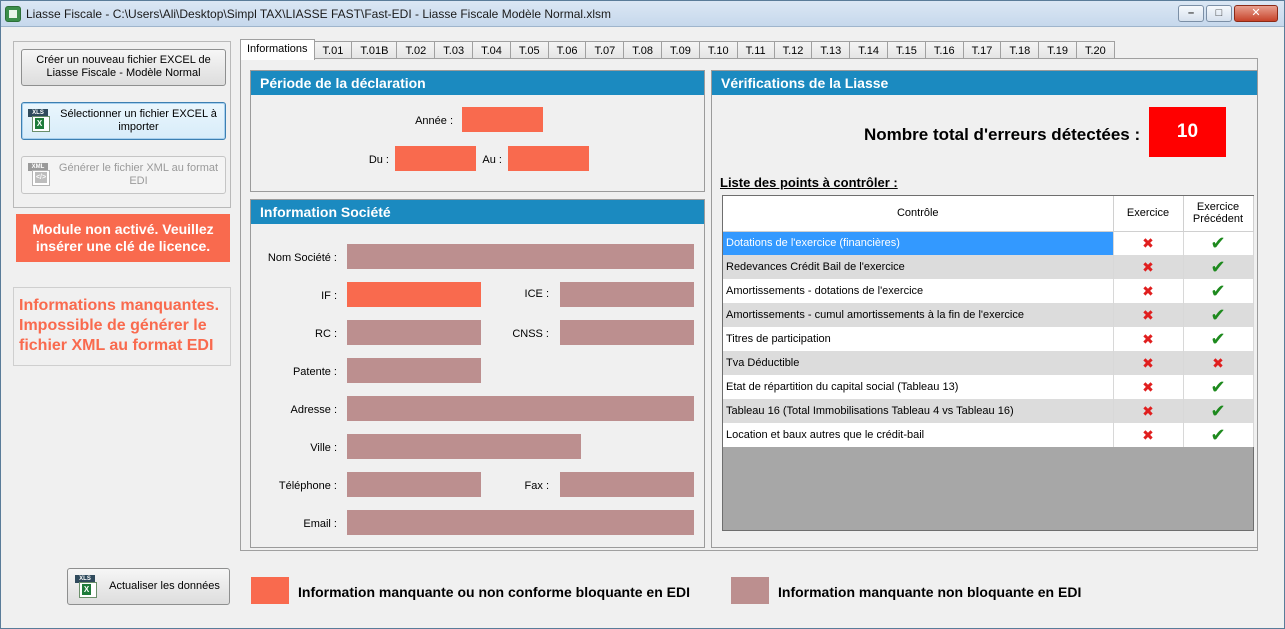  Describe the element at coordinates (918, 214) in the screenshot. I see `col-controle-header: Contrôle` at that location.